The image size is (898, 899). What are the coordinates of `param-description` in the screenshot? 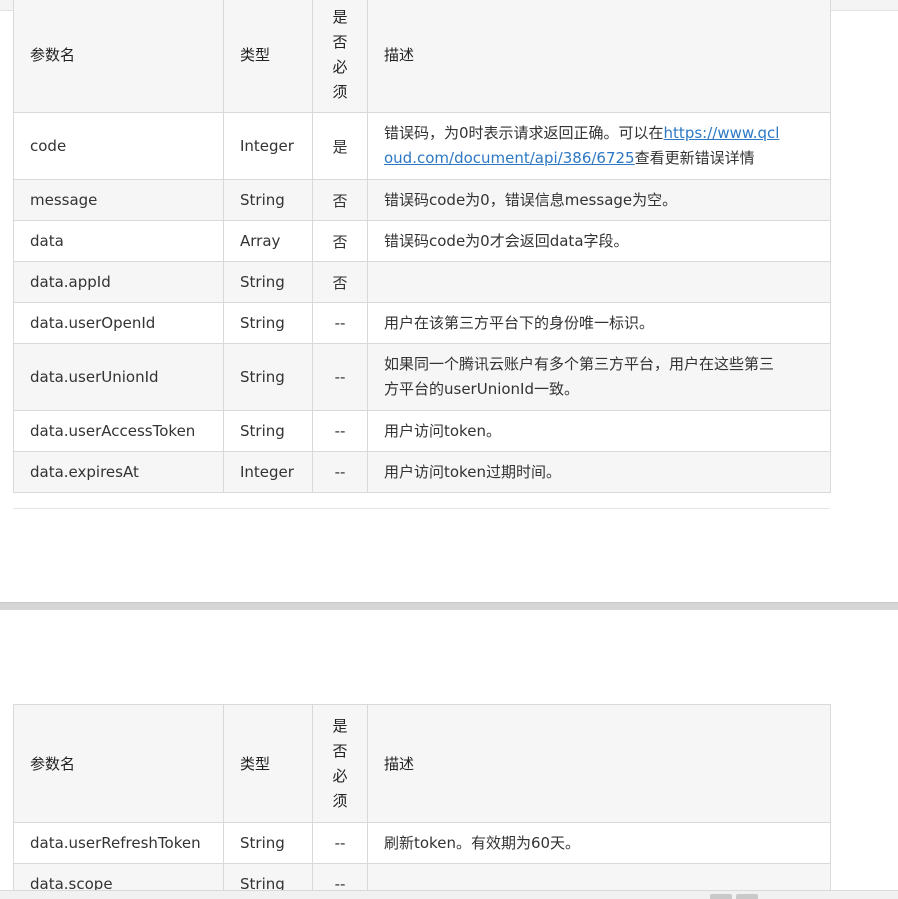 It's located at (599, 282).